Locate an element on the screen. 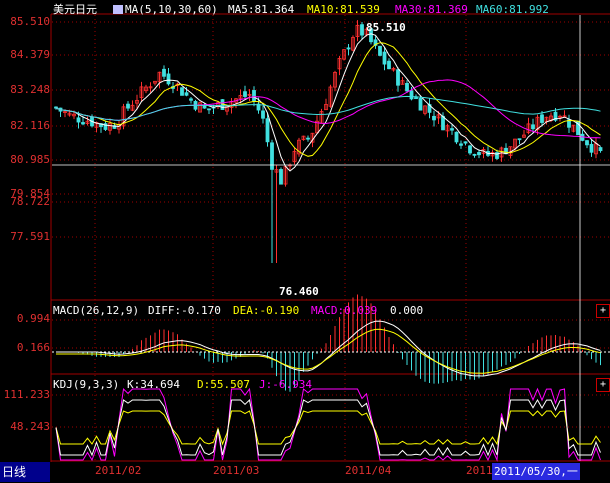 The width and height of the screenshot is (610, 483). macd-panel-menu-button: + is located at coordinates (603, 311).